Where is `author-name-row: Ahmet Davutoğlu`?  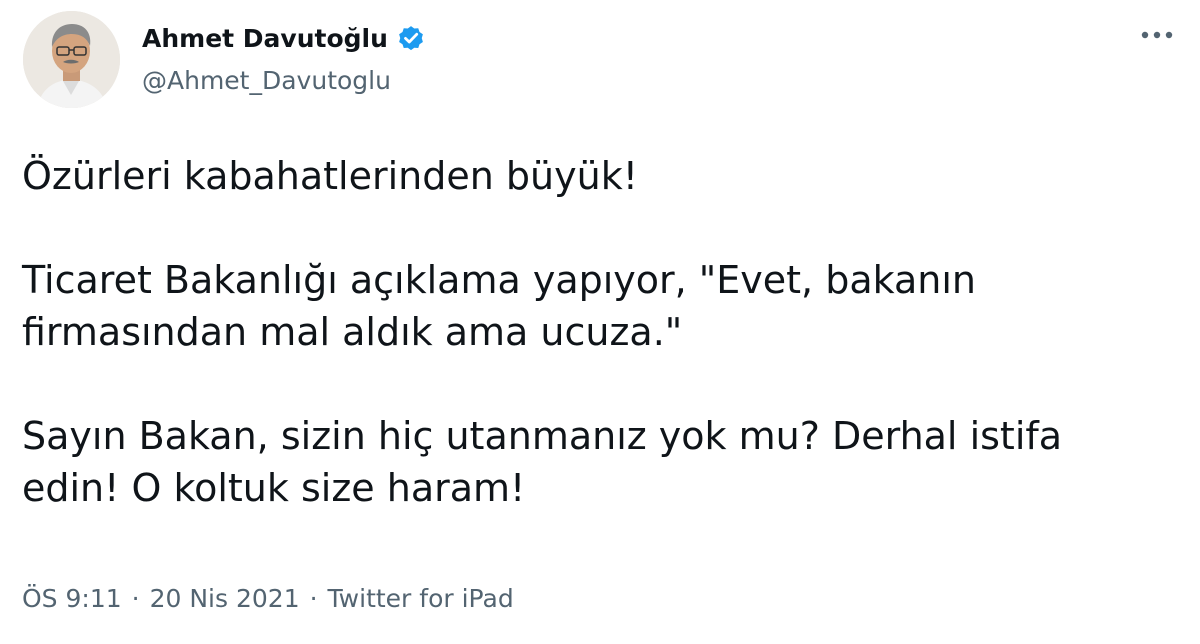 author-name-row: Ahmet Davutoğlu is located at coordinates (284, 38).